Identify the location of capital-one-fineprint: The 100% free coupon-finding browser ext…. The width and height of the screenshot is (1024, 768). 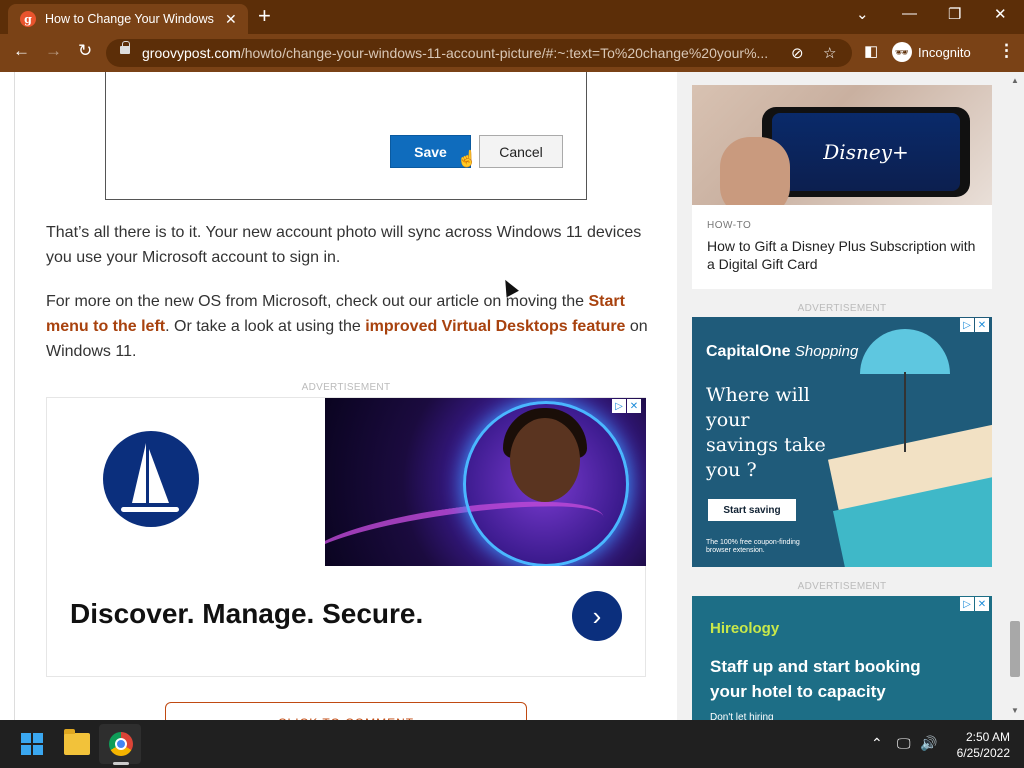
(753, 546).